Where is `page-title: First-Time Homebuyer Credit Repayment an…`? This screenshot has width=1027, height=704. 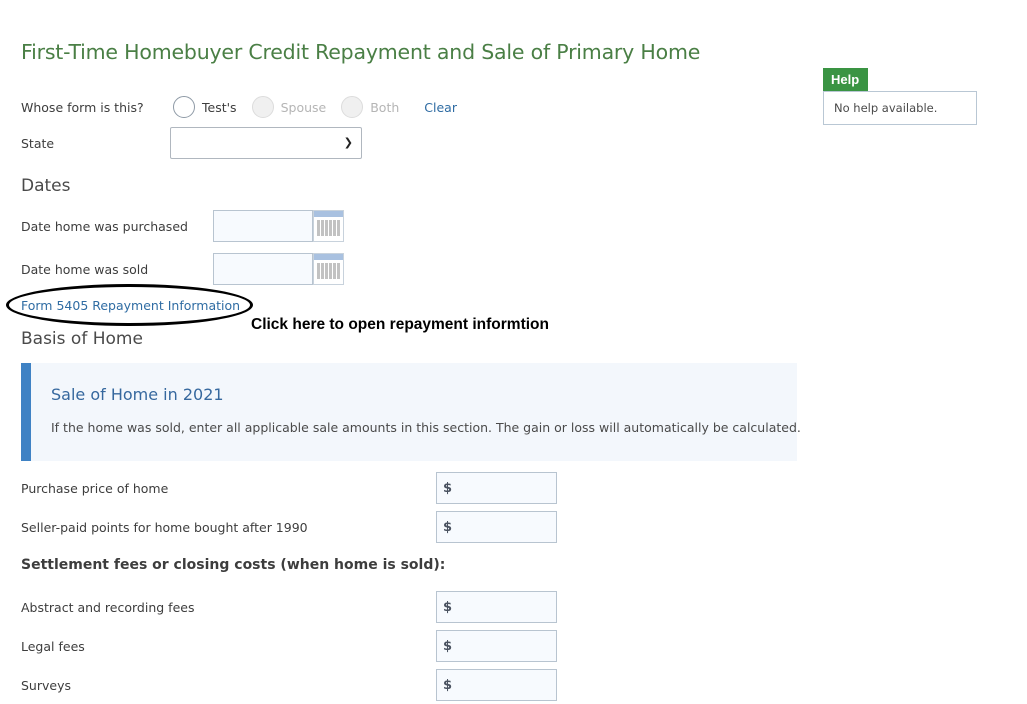
page-title: First-Time Homebuyer Credit Repayment an… is located at coordinates (361, 52).